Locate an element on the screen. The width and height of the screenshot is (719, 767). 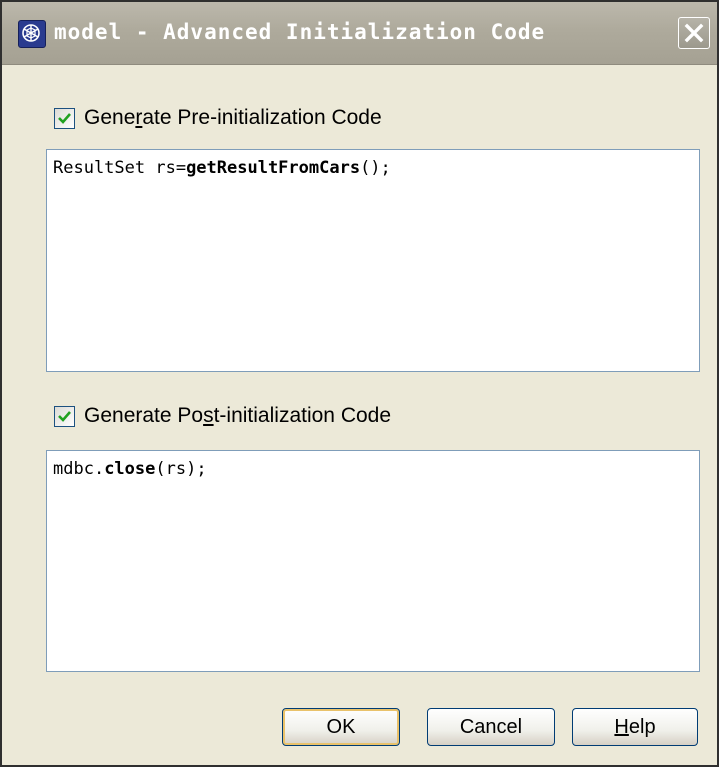
help-button: Help is located at coordinates (635, 727).